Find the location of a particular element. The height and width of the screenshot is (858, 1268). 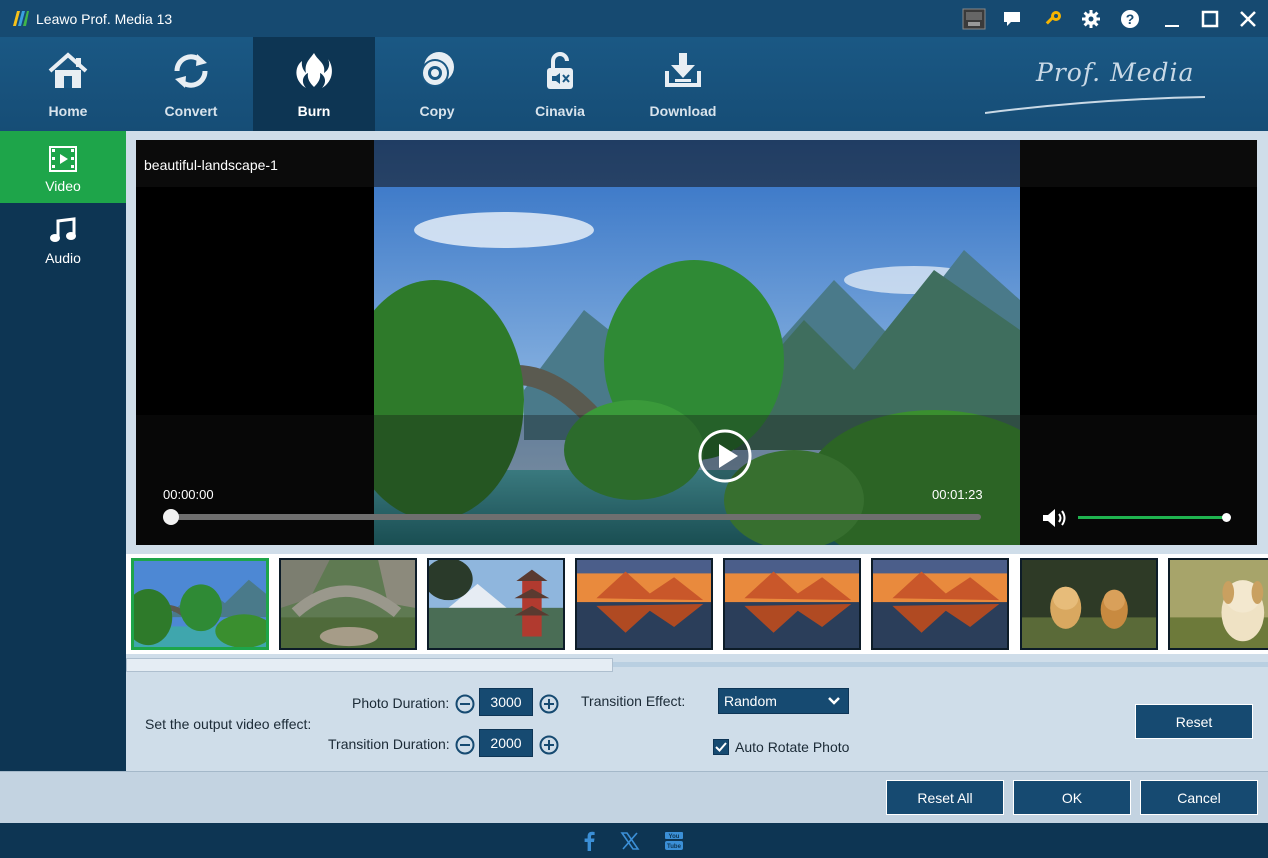

transition-effect-value: Random is located at coordinates (750, 701).